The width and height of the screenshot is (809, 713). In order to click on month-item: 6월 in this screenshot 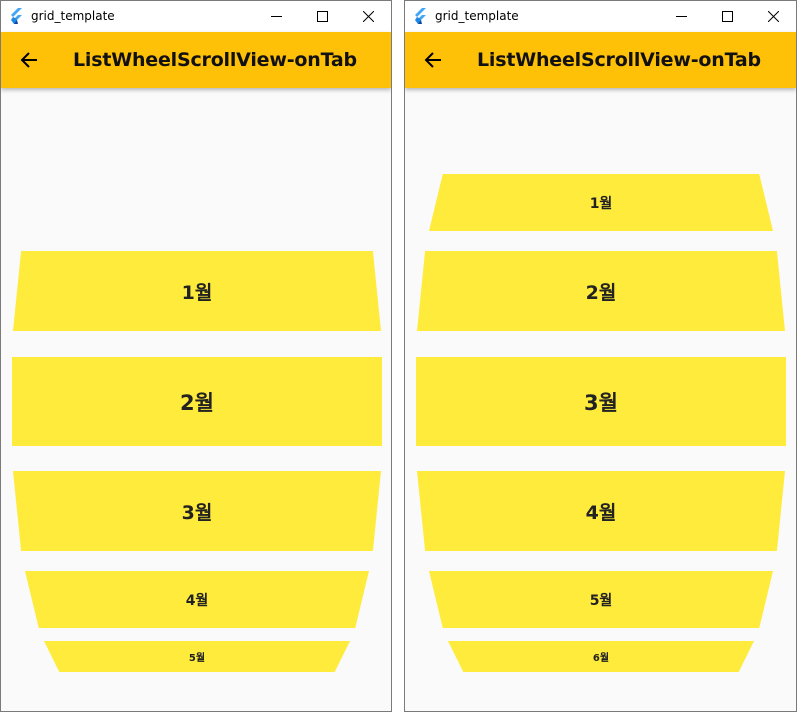, I will do `click(601, 656)`.